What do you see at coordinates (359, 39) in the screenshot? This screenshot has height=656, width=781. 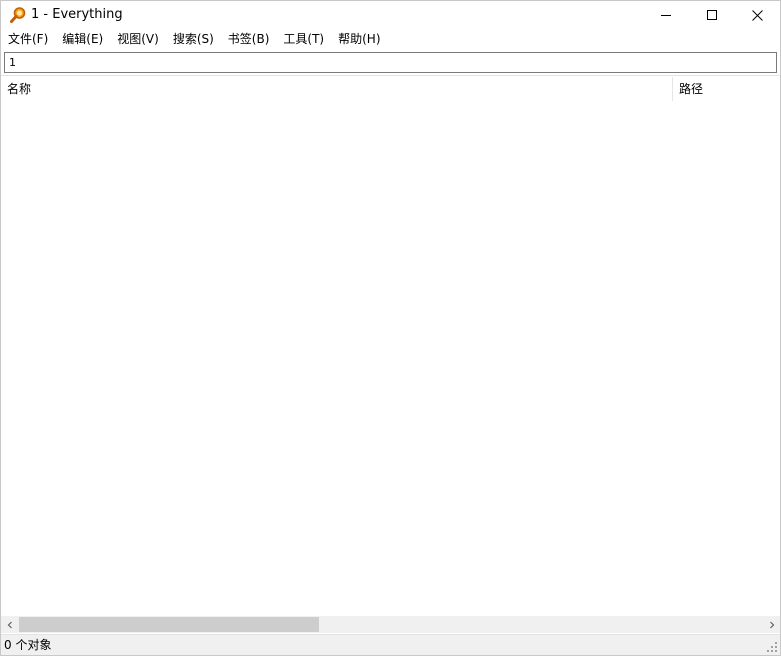 I see `menu-help: 帮助(H)` at bounding box center [359, 39].